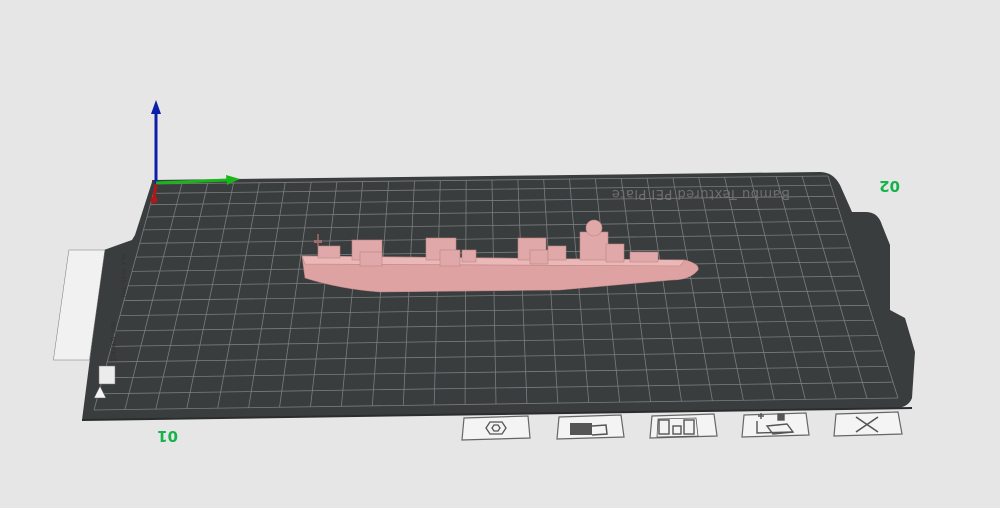  Describe the element at coordinates (594, 228) in the screenshot. I see `ship-funnel` at that location.